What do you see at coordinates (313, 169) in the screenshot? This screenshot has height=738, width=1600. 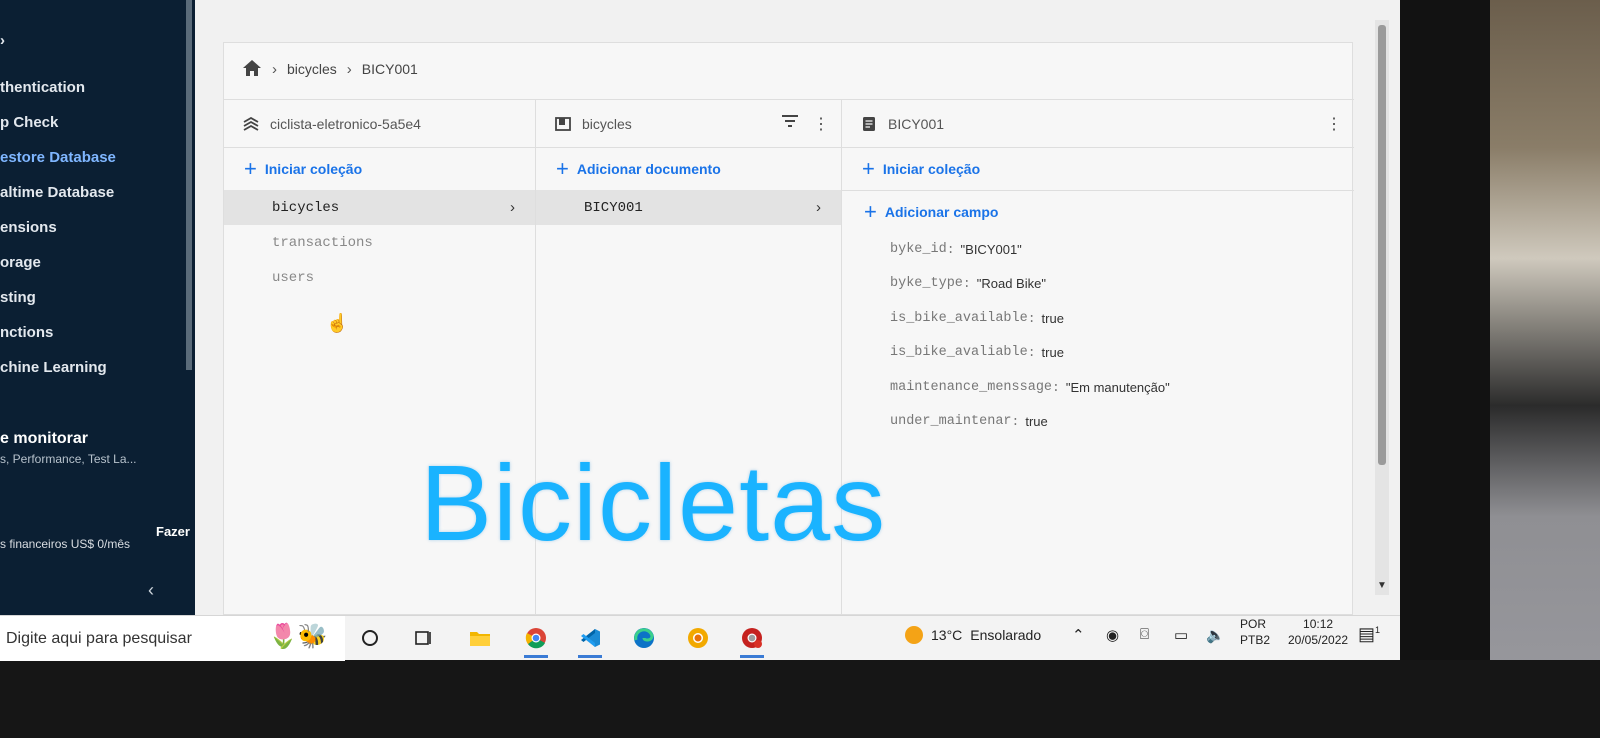 I see `start-collection-label: Iniciar coleção` at bounding box center [313, 169].